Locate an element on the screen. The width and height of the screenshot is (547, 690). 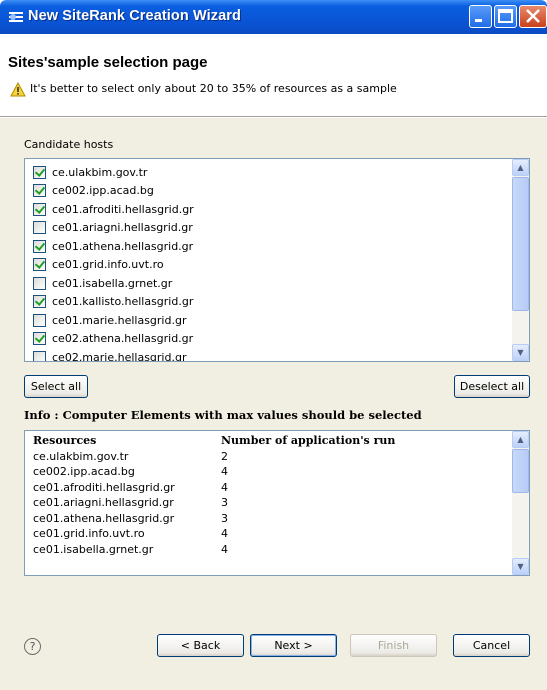
table-row: ce01.ariagni.hellasgrid.gr 3 is located at coordinates (277, 503).